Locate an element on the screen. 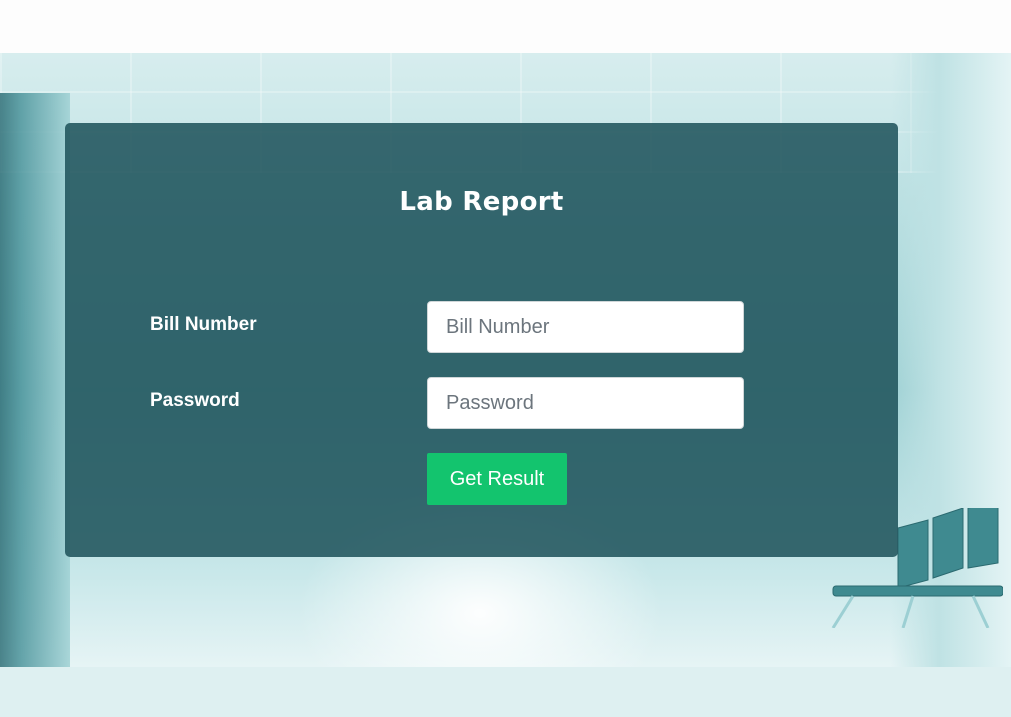 The width and height of the screenshot is (1011, 717). bill-number-input is located at coordinates (585, 327).